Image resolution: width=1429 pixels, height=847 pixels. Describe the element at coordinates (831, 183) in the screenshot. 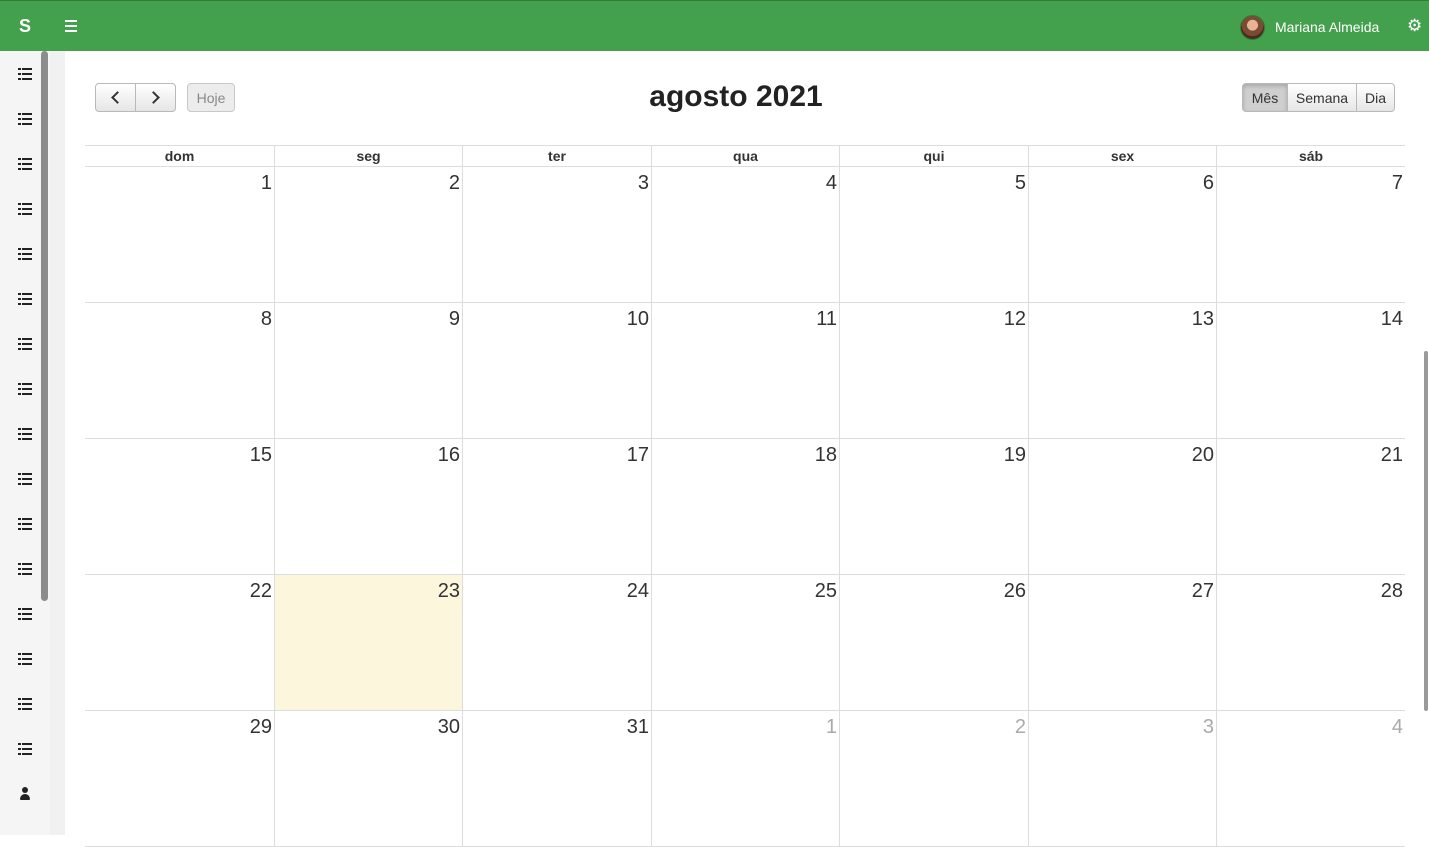

I see `day-number: 4` at that location.